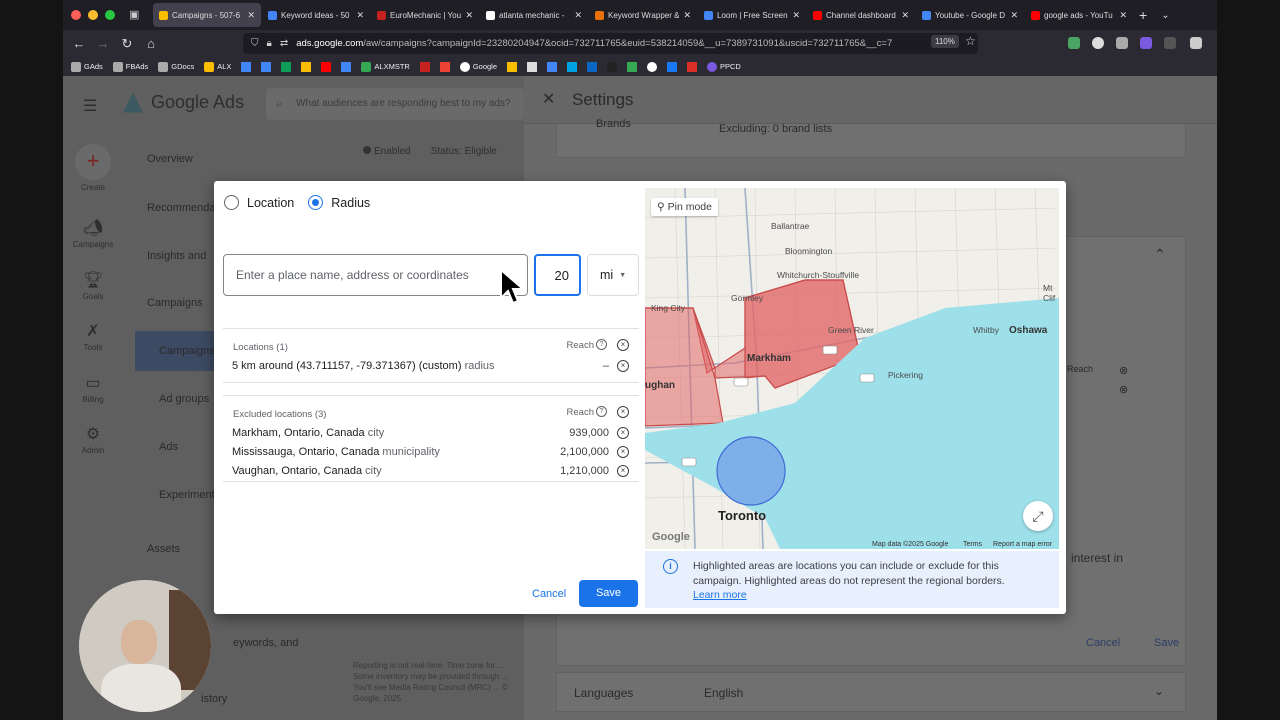 The image size is (1280, 720). Describe the element at coordinates (1166, 643) in the screenshot. I see `settings-save-button: Save` at that location.